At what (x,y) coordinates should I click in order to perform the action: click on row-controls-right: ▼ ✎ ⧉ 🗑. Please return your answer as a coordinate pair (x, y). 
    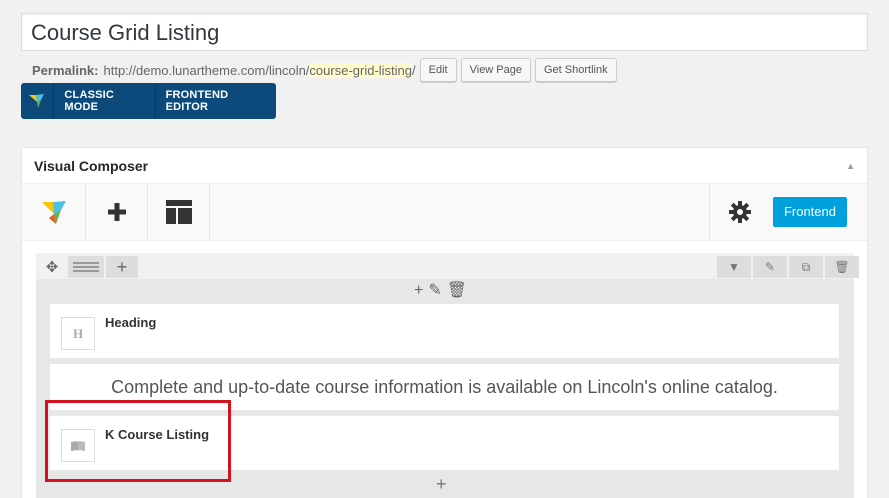
    Looking at the image, I should click on (787, 267).